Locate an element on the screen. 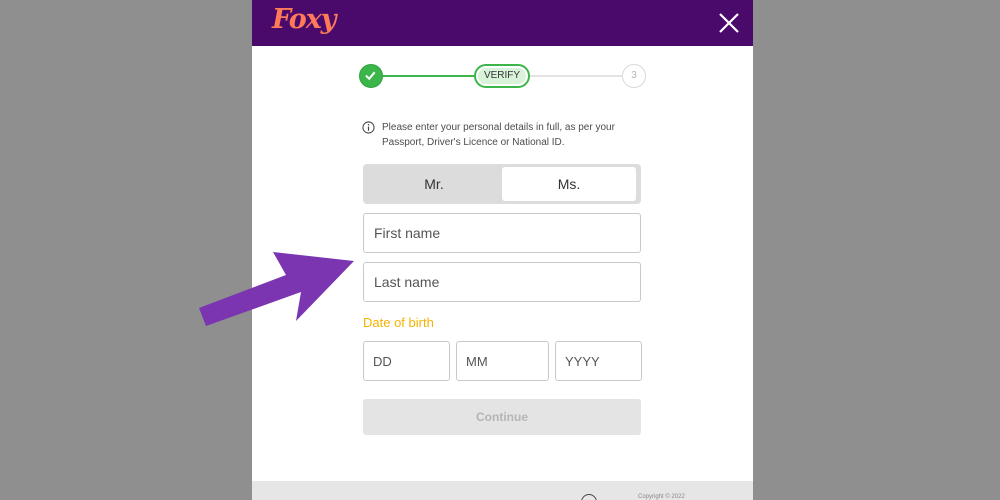 The height and width of the screenshot is (500, 1000). first-name-input is located at coordinates (502, 233).